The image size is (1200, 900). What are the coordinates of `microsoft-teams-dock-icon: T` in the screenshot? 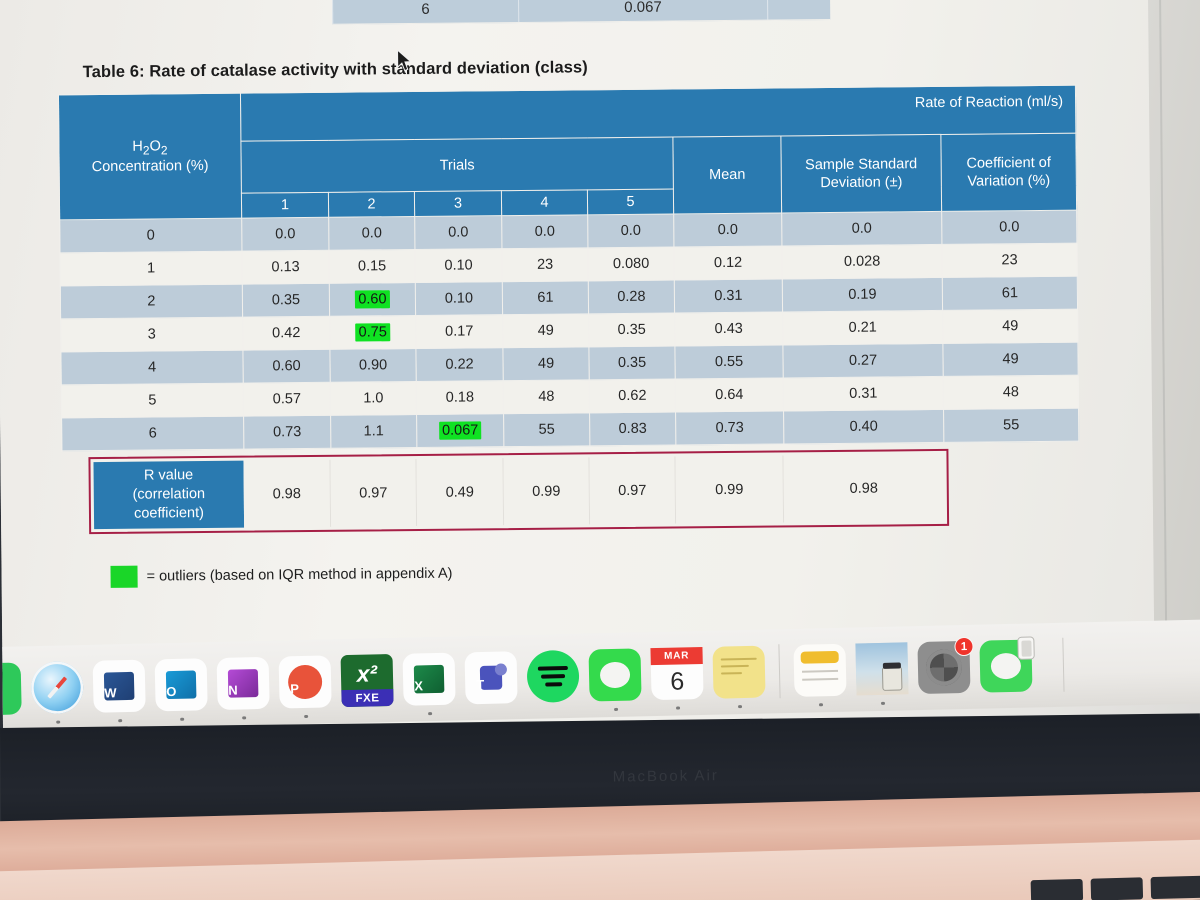 It's located at (491, 678).